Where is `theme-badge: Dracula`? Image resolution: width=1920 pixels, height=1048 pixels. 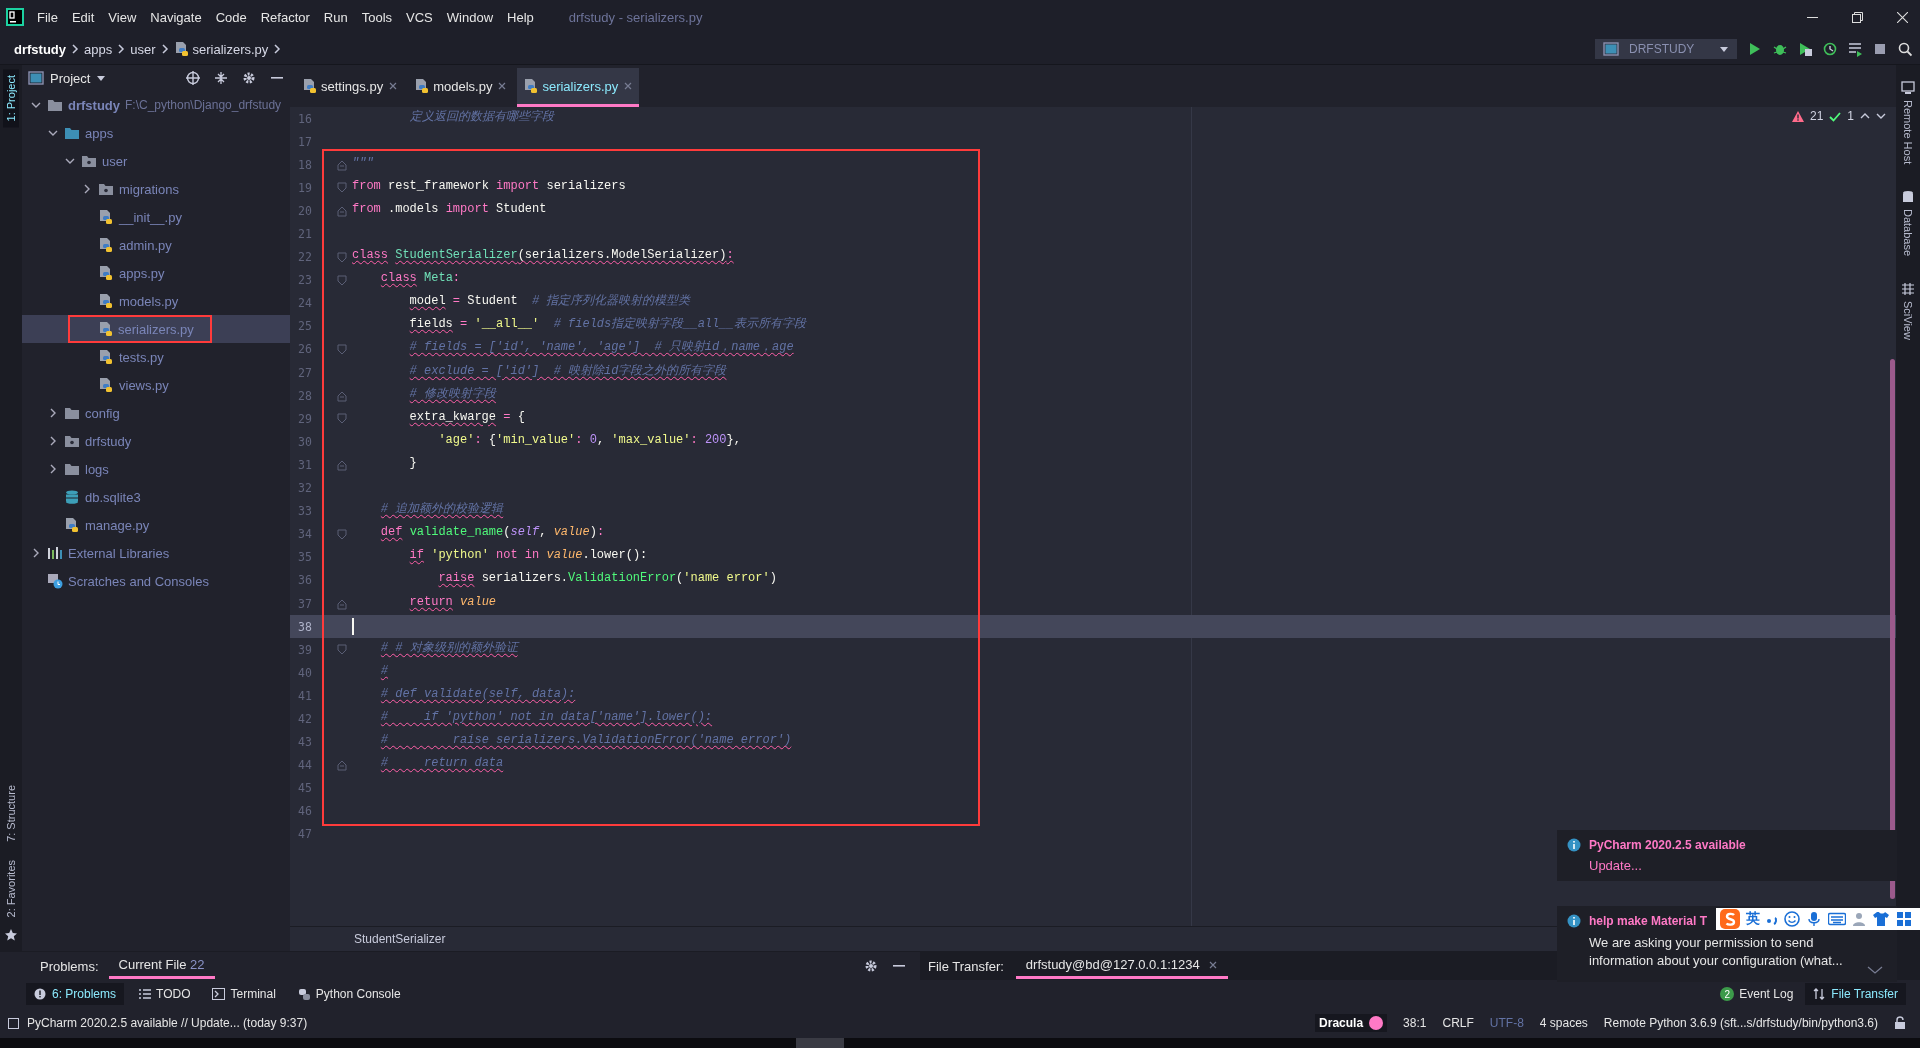
theme-badge: Dracula is located at coordinates (1351, 1023).